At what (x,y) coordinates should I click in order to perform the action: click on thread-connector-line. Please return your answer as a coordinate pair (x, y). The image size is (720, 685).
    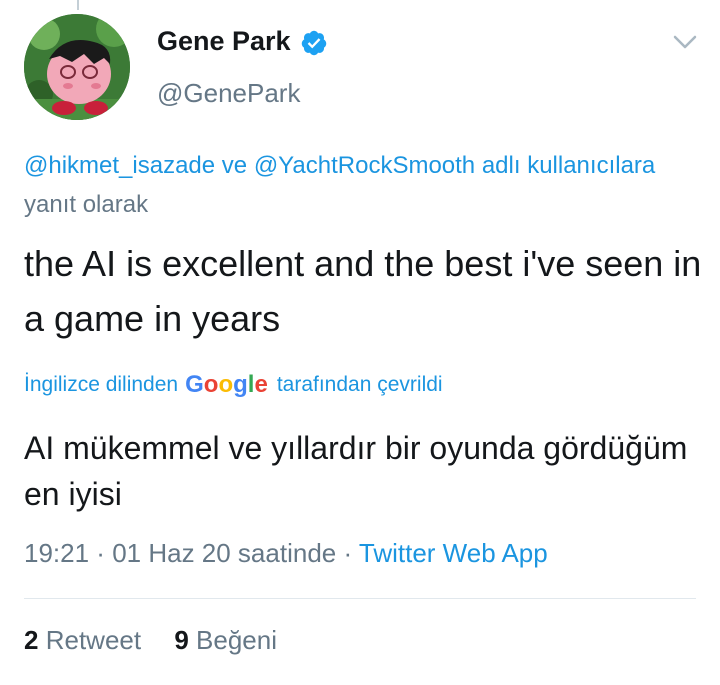
    Looking at the image, I should click on (78, 5).